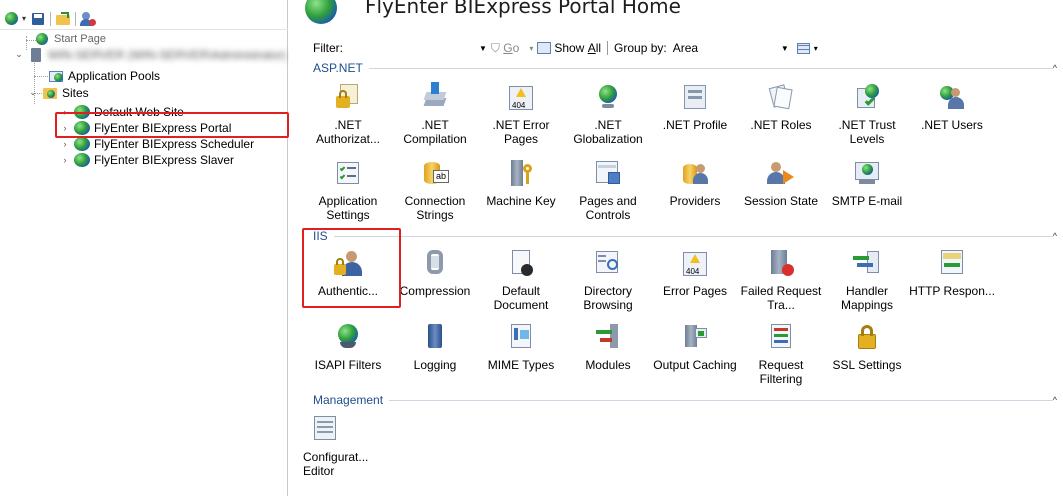  Describe the element at coordinates (781, 183) in the screenshot. I see `feature-session-state: Session State` at that location.